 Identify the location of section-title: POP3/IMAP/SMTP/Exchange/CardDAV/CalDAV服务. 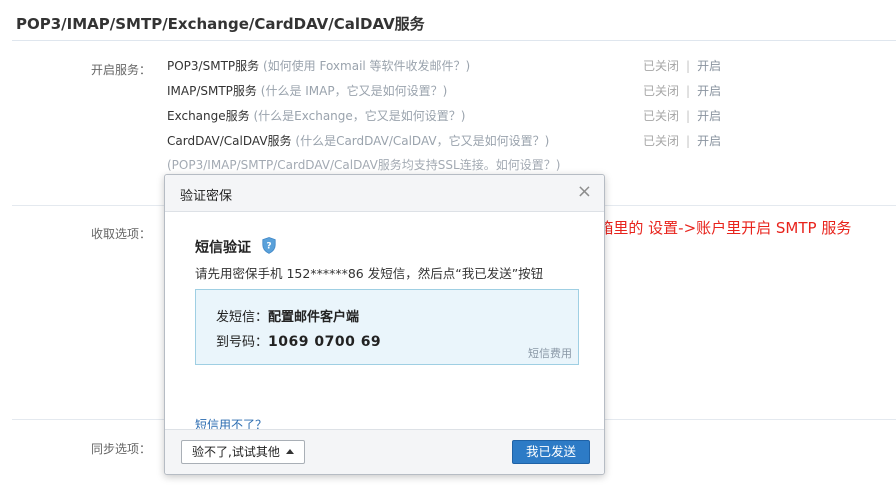
(220, 24).